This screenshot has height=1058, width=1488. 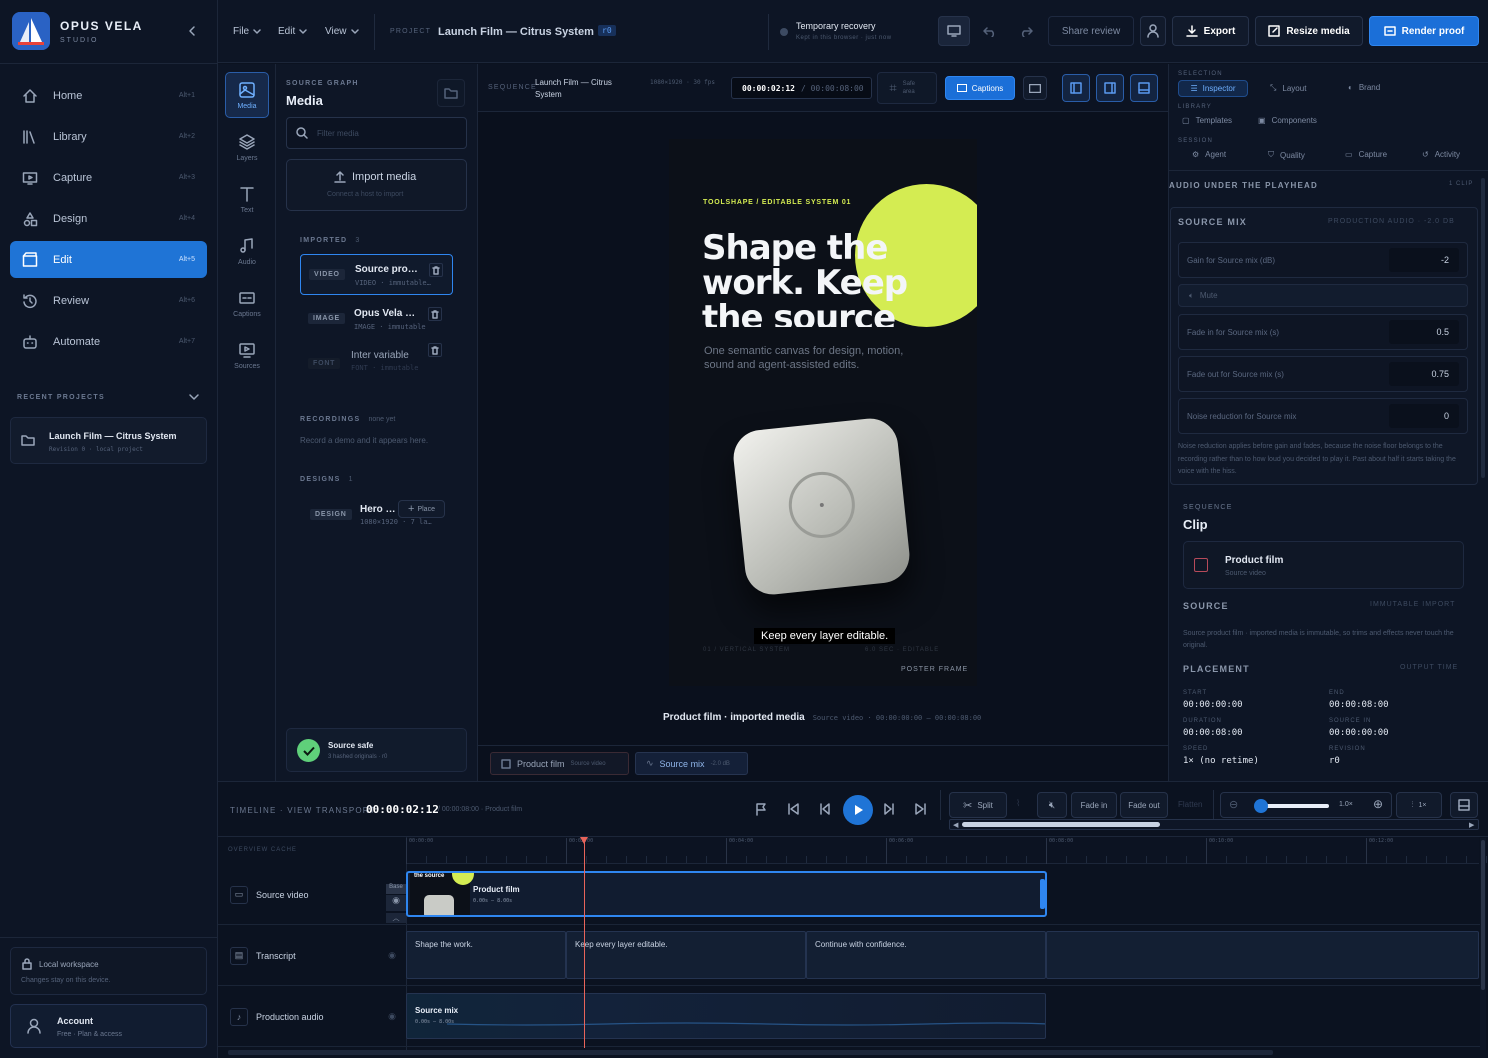 I want to click on panel-bottom-button, so click(x=1144, y=88).